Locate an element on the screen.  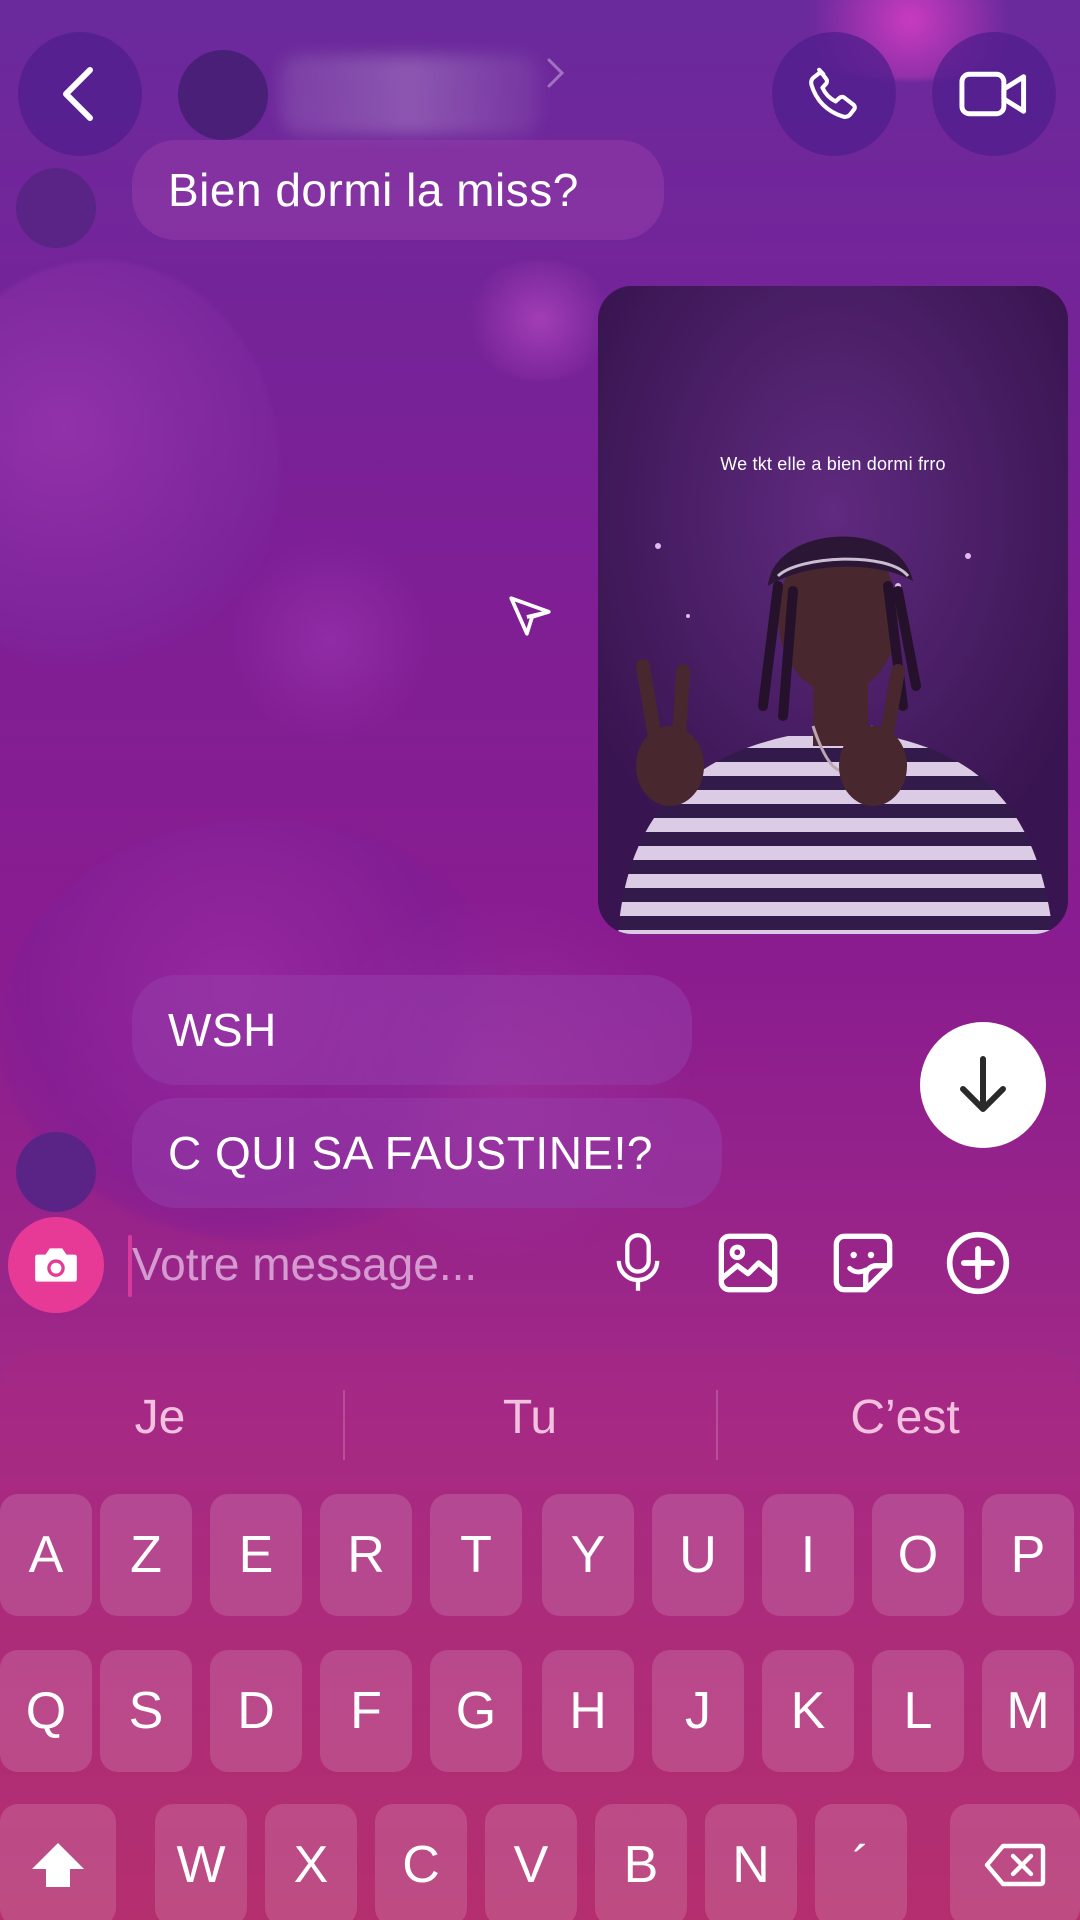
key: C is located at coordinates (421, 1862).